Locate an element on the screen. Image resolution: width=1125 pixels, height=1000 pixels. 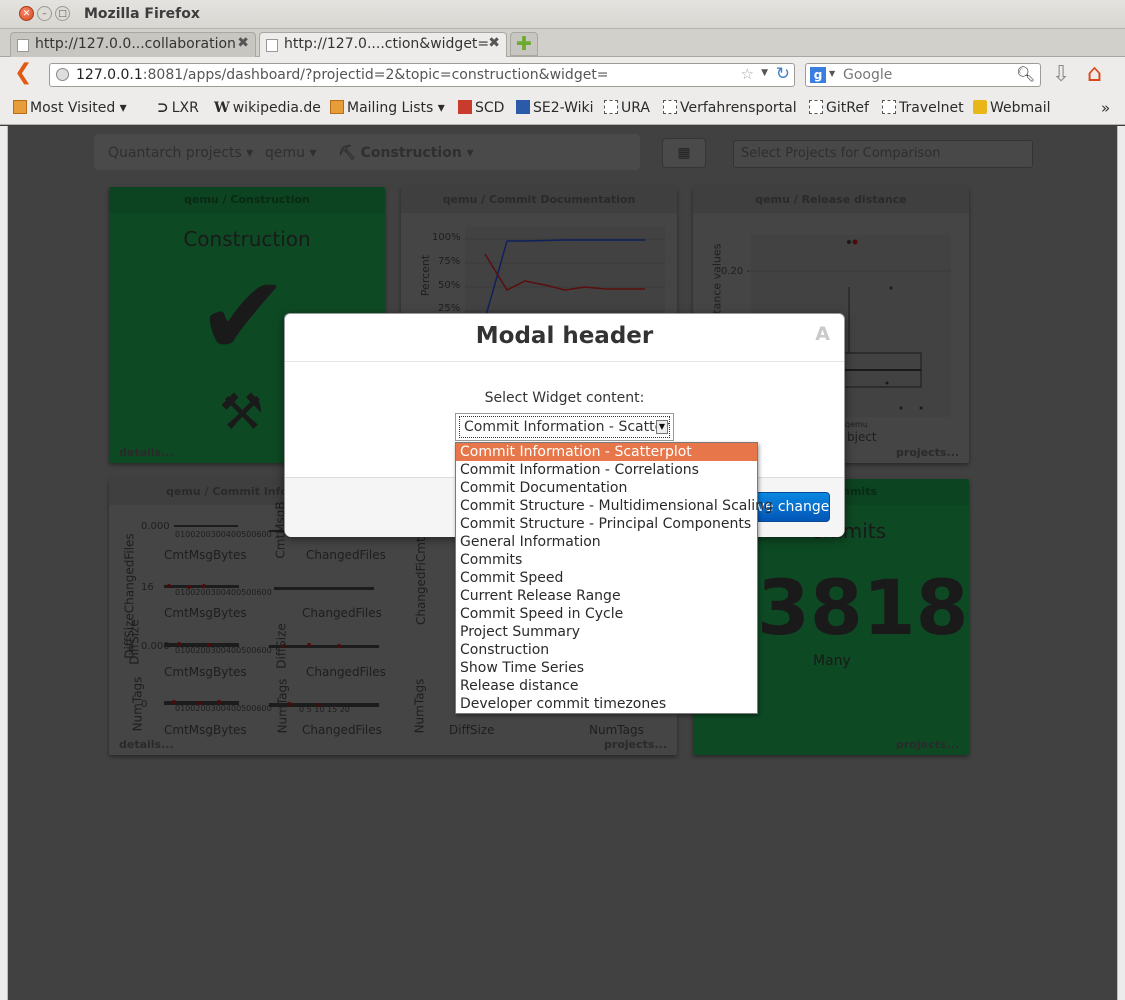
window-titlebar: ✕ – □ Mozilla Firefox is located at coordinates (562, 14).